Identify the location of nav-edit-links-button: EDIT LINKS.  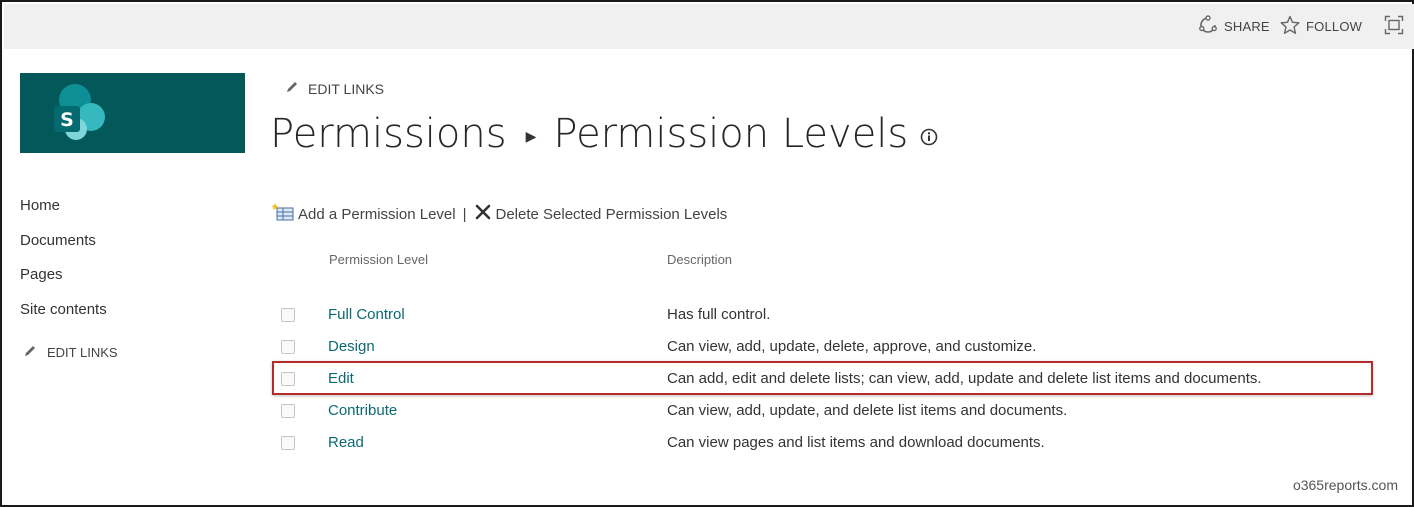
(130, 352).